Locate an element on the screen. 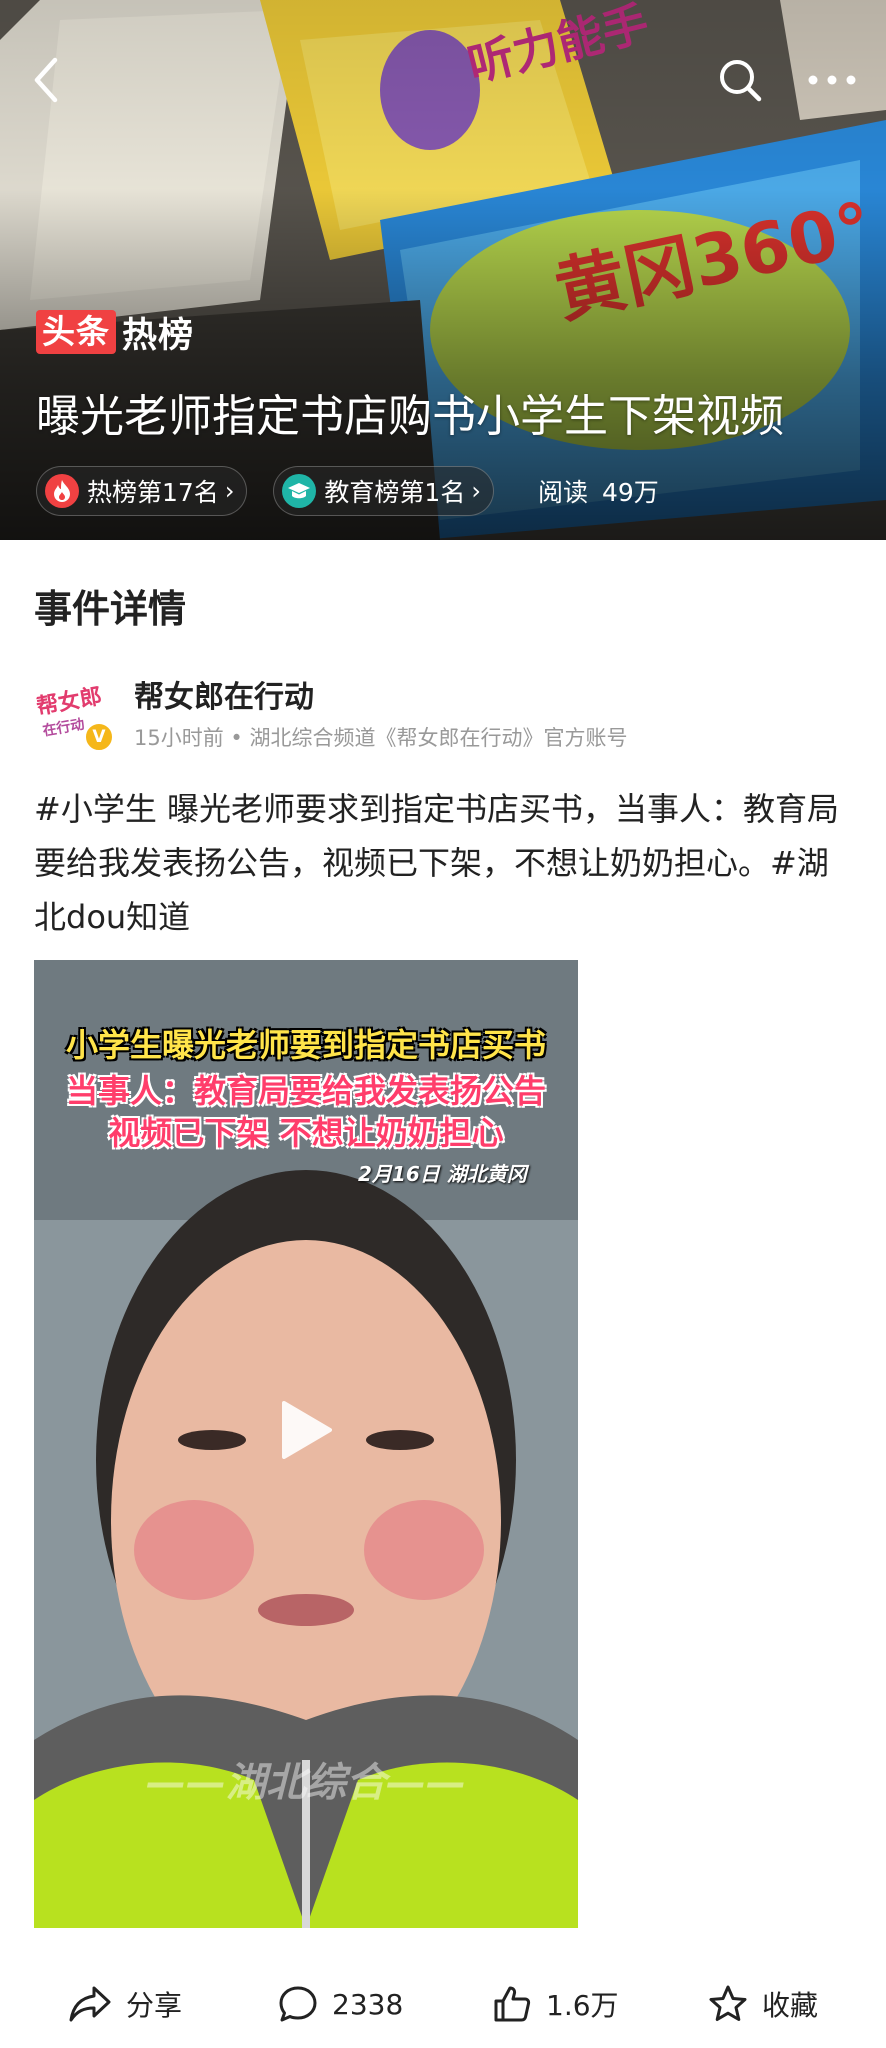 The image size is (886, 2048). share-button: 分享 is located at coordinates (125, 2004).